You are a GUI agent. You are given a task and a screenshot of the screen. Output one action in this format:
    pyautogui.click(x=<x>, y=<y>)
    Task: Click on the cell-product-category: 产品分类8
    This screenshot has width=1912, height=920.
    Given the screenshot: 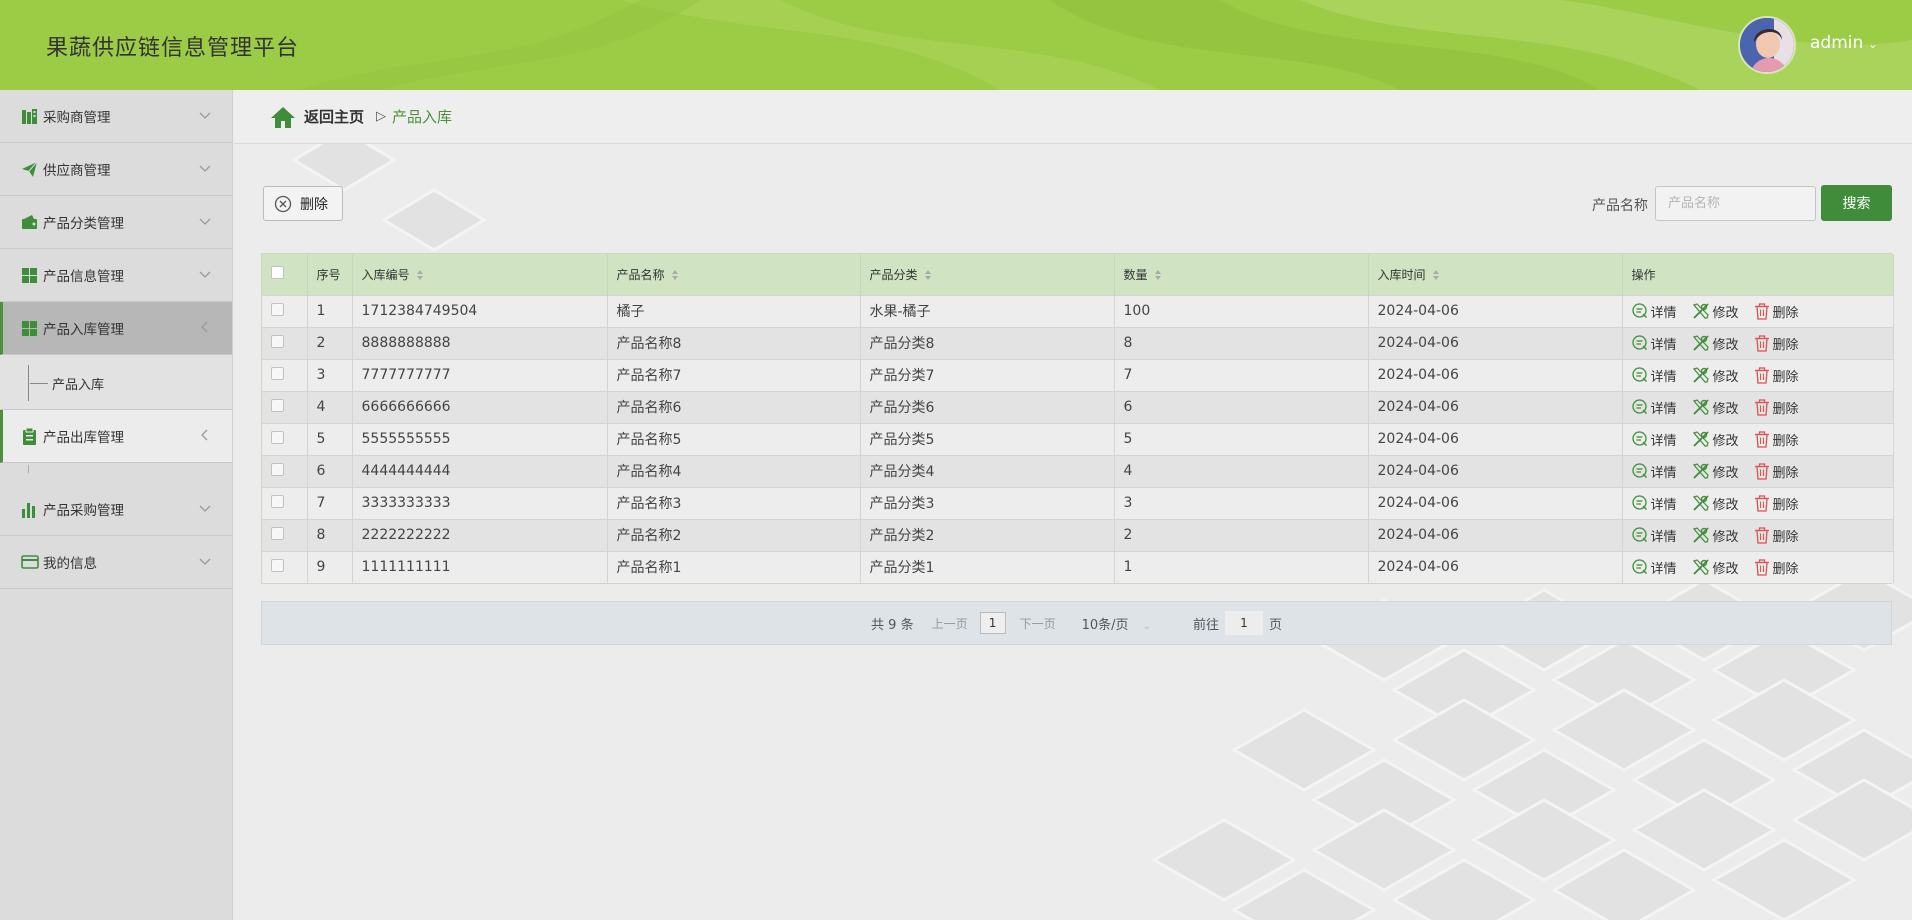 What is the action you would take?
    pyautogui.click(x=987, y=342)
    